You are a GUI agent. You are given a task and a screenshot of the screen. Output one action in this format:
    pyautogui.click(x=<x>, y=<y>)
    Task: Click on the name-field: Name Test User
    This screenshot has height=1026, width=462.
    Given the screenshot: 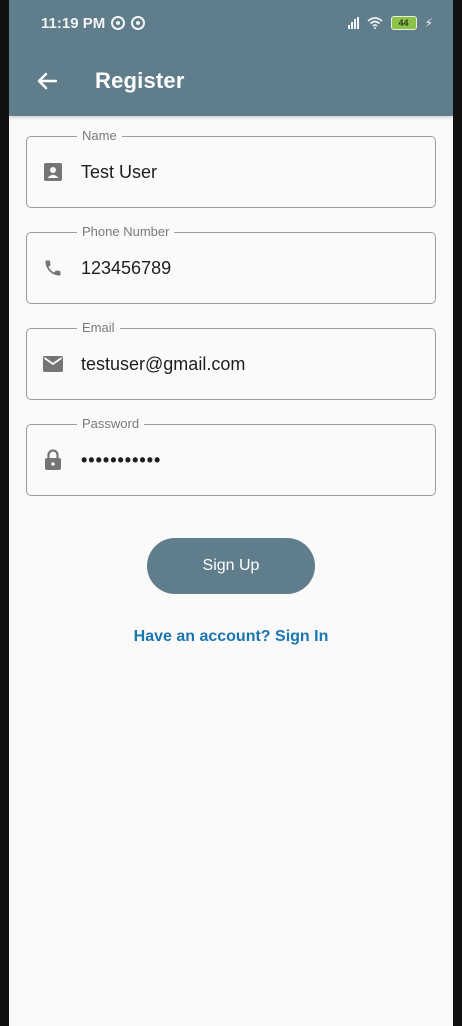 What is the action you would take?
    pyautogui.click(x=231, y=168)
    